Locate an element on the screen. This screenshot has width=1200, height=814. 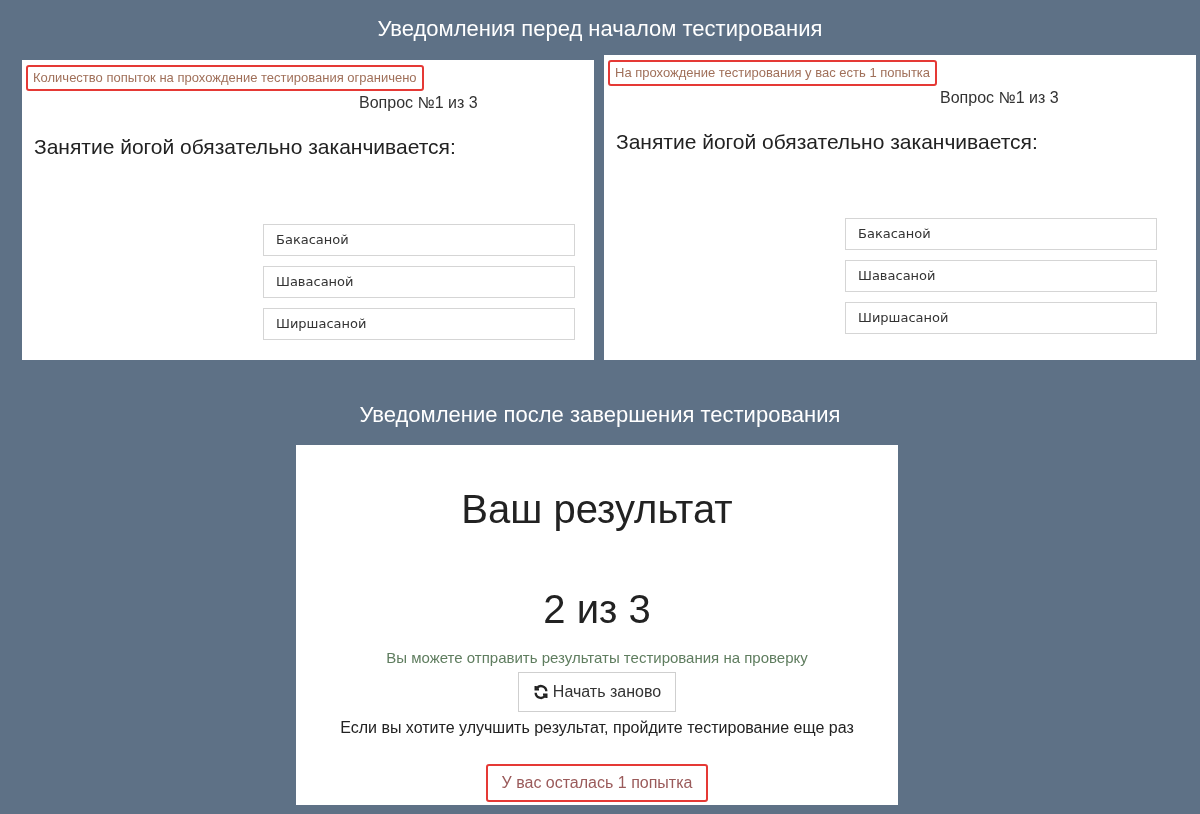
section-heading: Уведомления перед началом тестирования is located at coordinates (600, 29).